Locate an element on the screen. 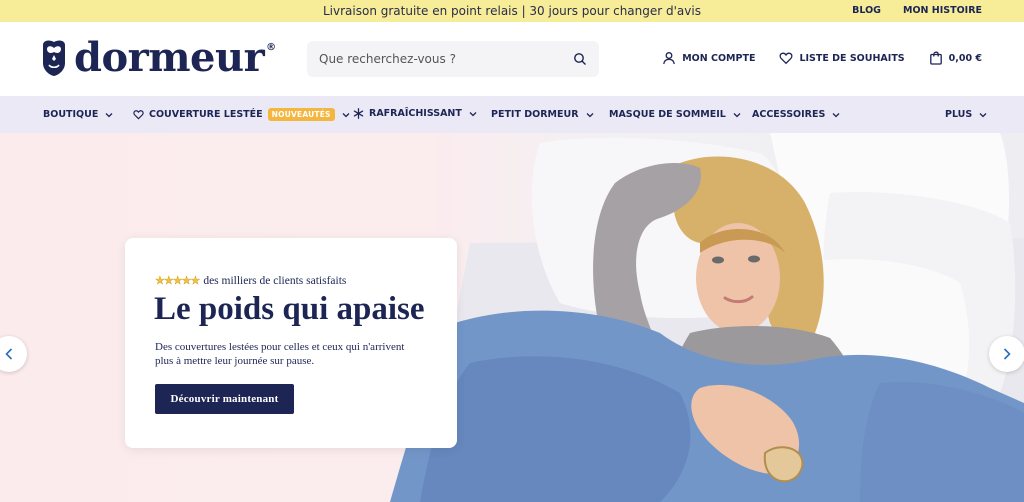 The width and height of the screenshot is (1024, 502). nav-item-label: RAFRAÎCHISSANT is located at coordinates (415, 113).